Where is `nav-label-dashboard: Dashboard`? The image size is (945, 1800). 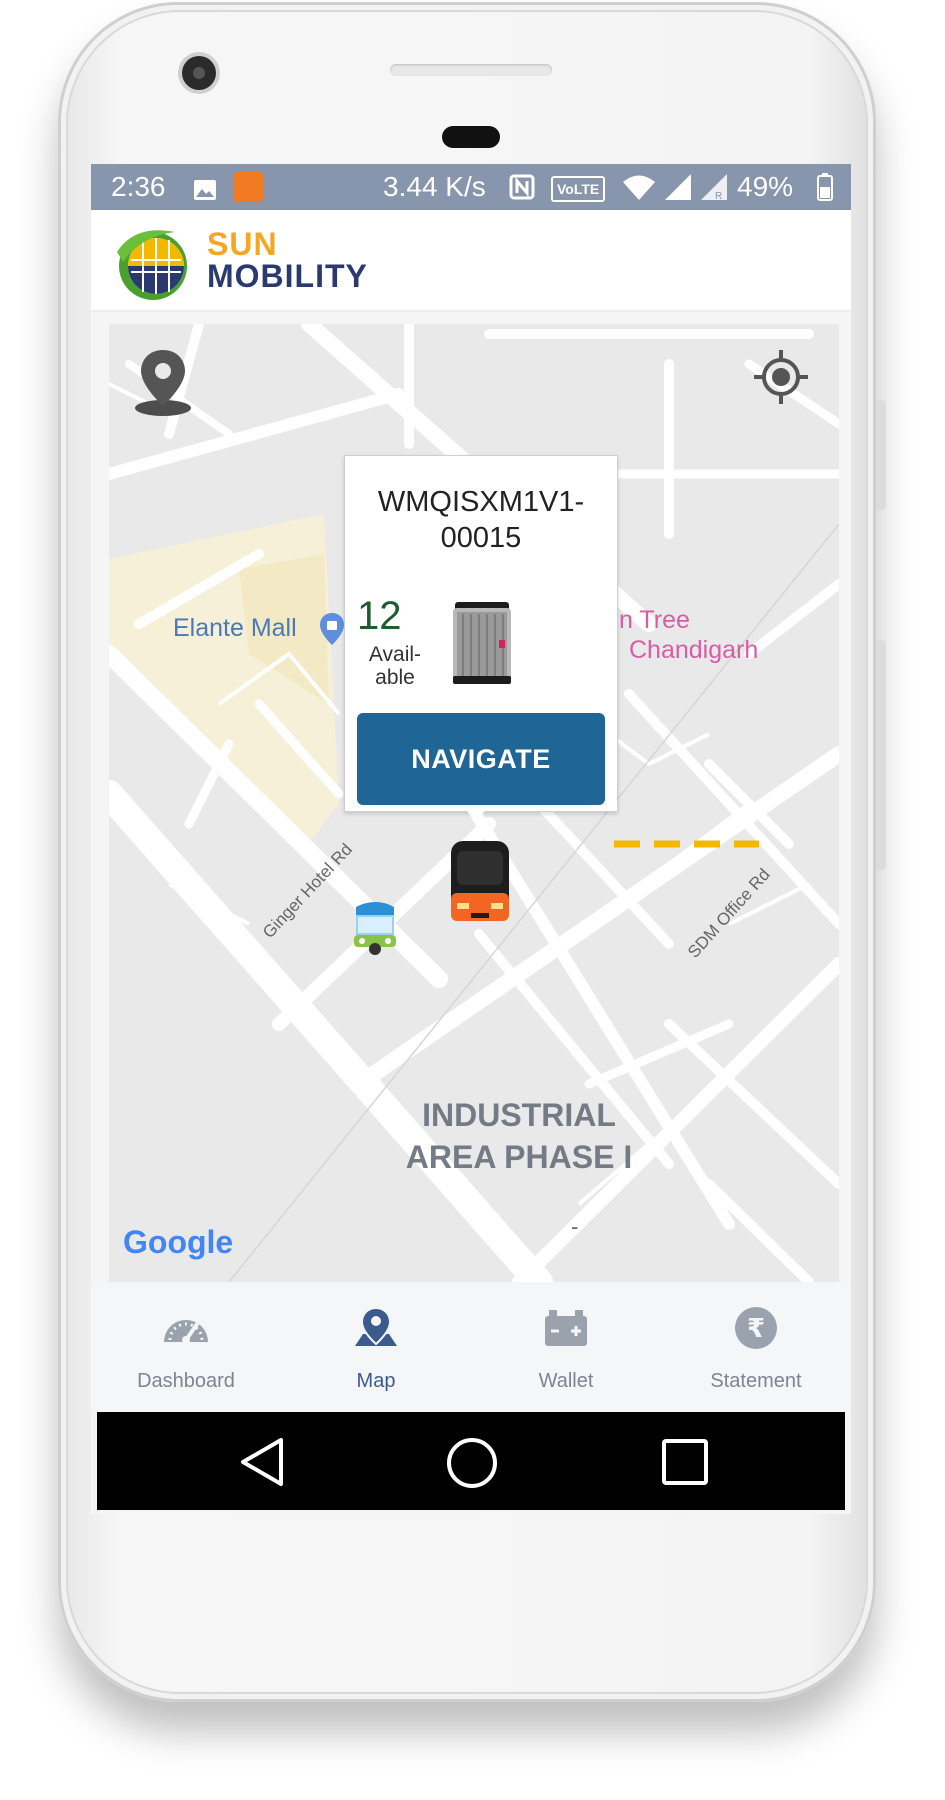 nav-label-dashboard: Dashboard is located at coordinates (186, 1381).